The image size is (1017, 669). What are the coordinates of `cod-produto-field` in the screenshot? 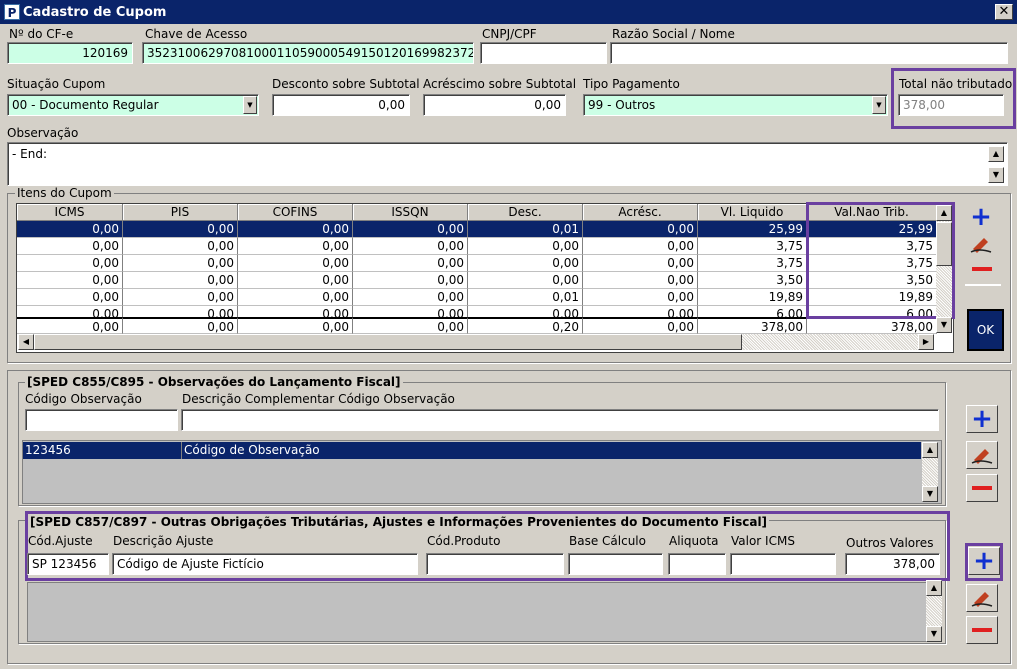 It's located at (495, 564).